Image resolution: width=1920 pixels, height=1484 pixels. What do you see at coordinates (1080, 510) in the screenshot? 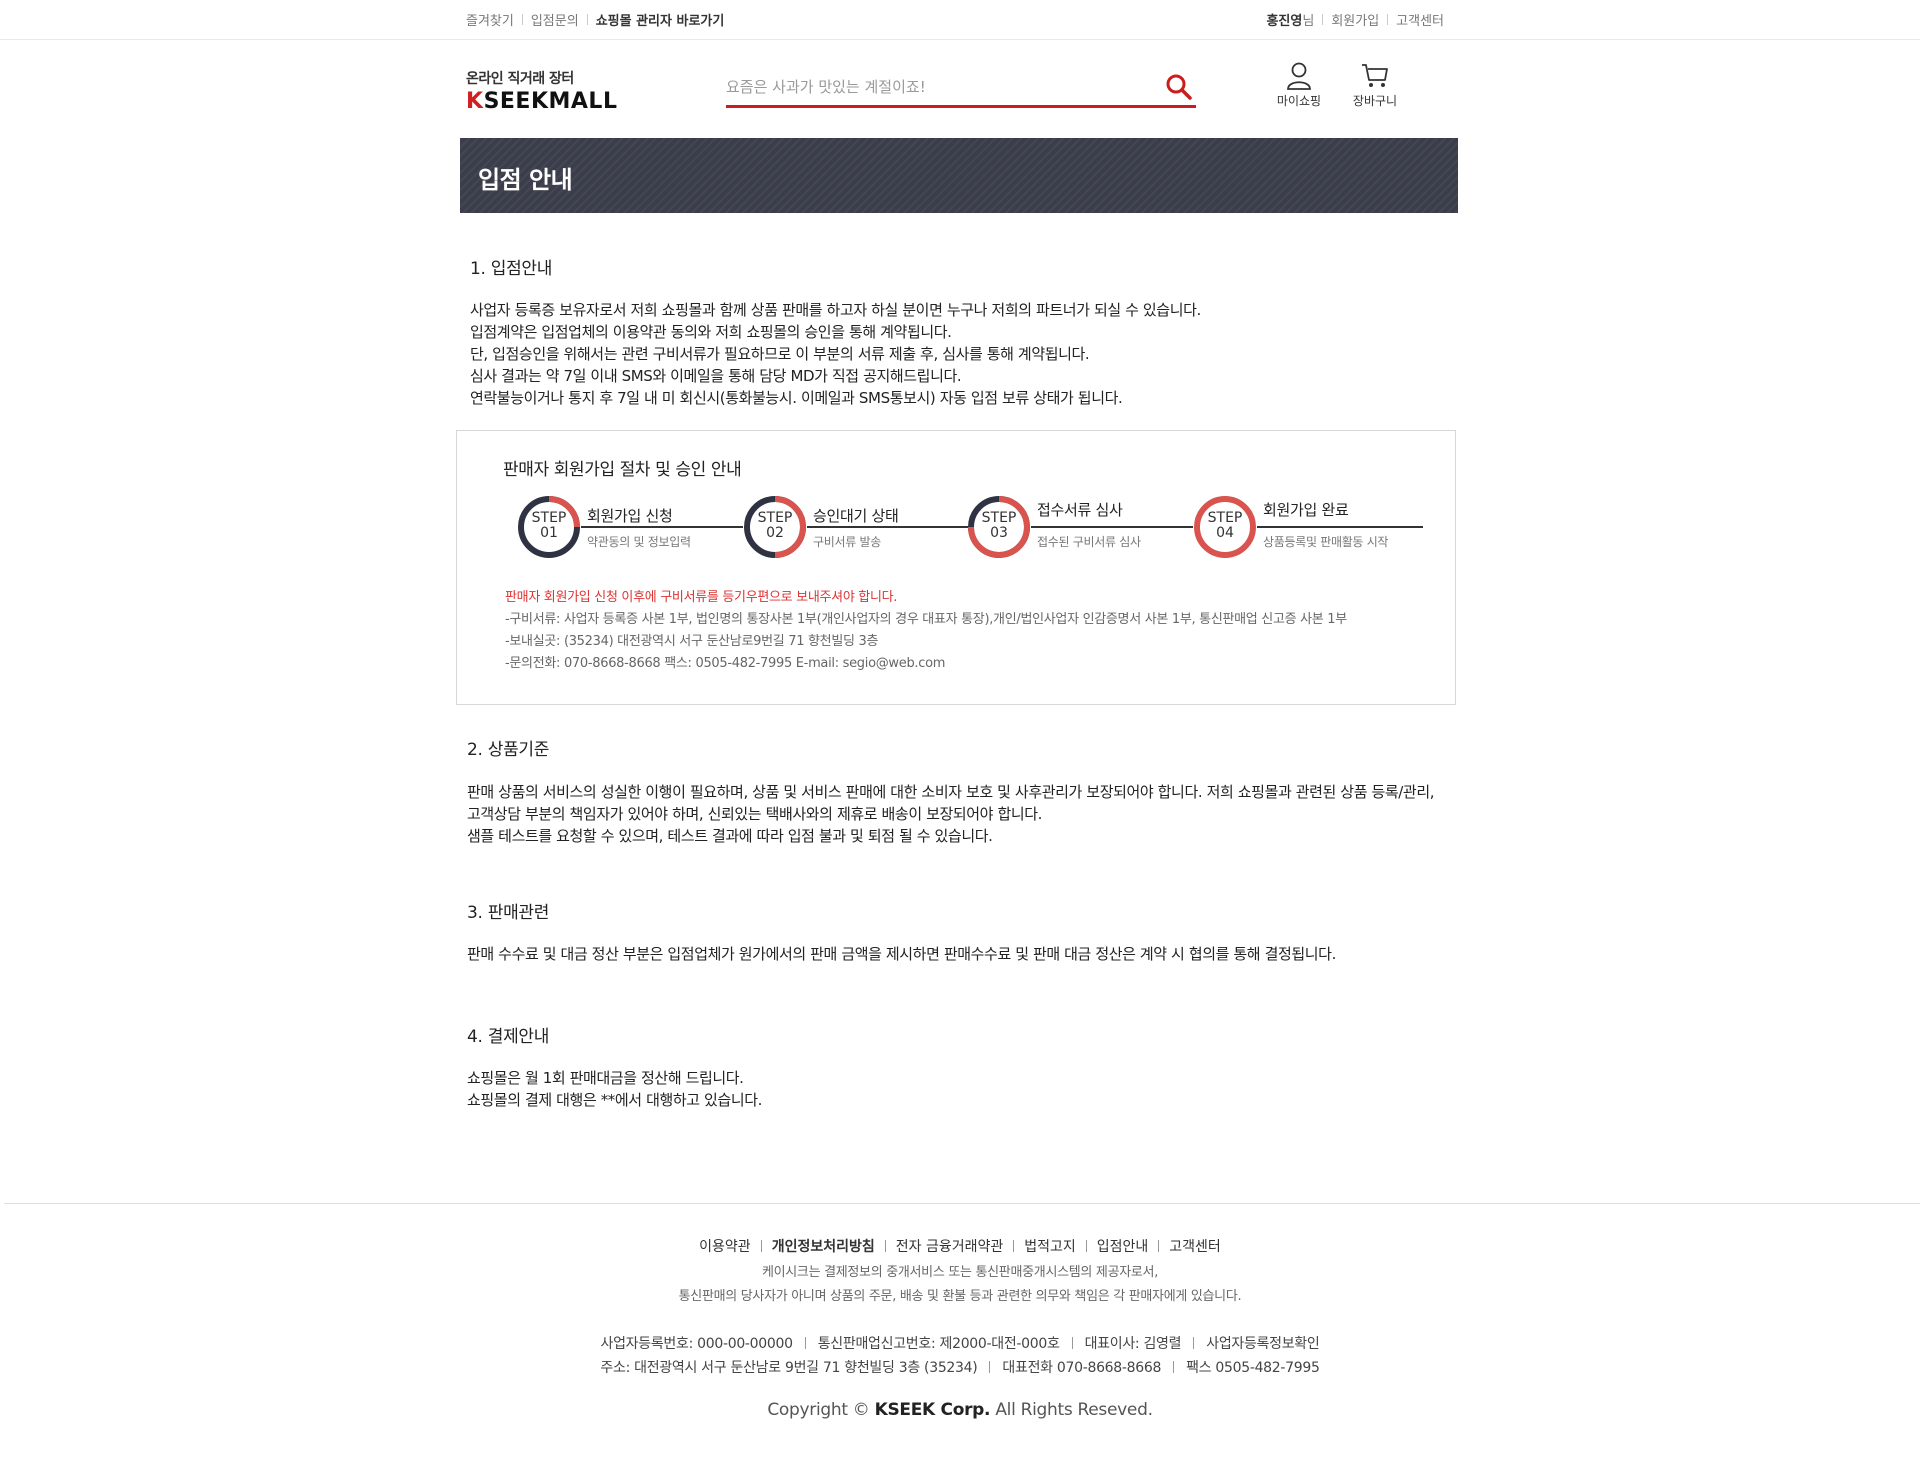
I see `step-name: 접수서류 심사` at bounding box center [1080, 510].